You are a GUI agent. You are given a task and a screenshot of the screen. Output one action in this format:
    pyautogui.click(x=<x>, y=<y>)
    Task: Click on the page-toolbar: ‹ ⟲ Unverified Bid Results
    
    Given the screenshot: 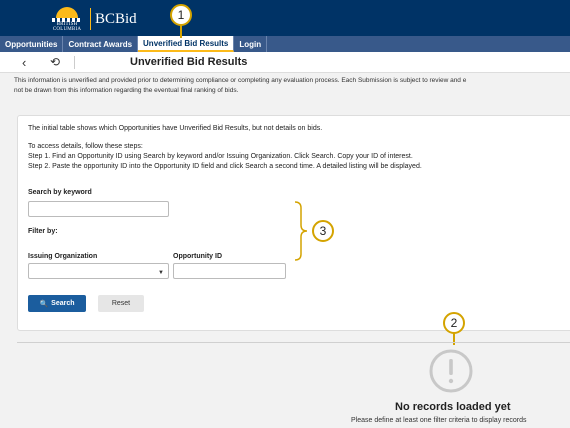 What is the action you would take?
    pyautogui.click(x=285, y=62)
    